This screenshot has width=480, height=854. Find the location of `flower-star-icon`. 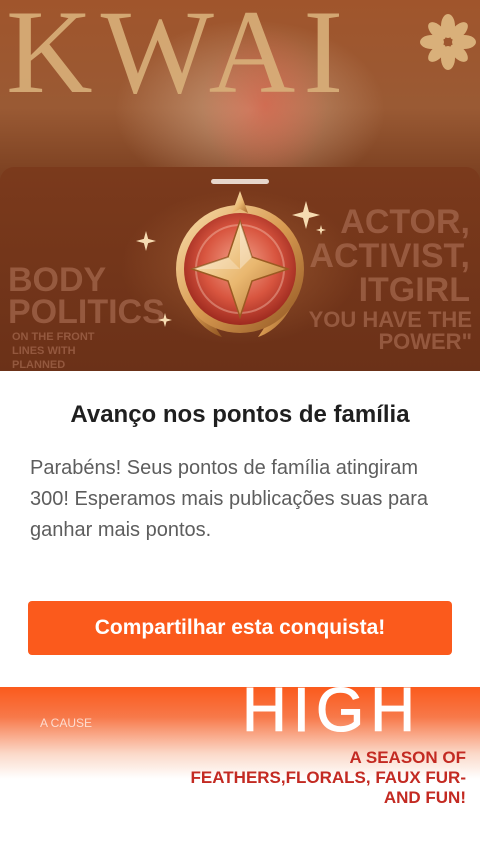

flower-star-icon is located at coordinates (448, 42).